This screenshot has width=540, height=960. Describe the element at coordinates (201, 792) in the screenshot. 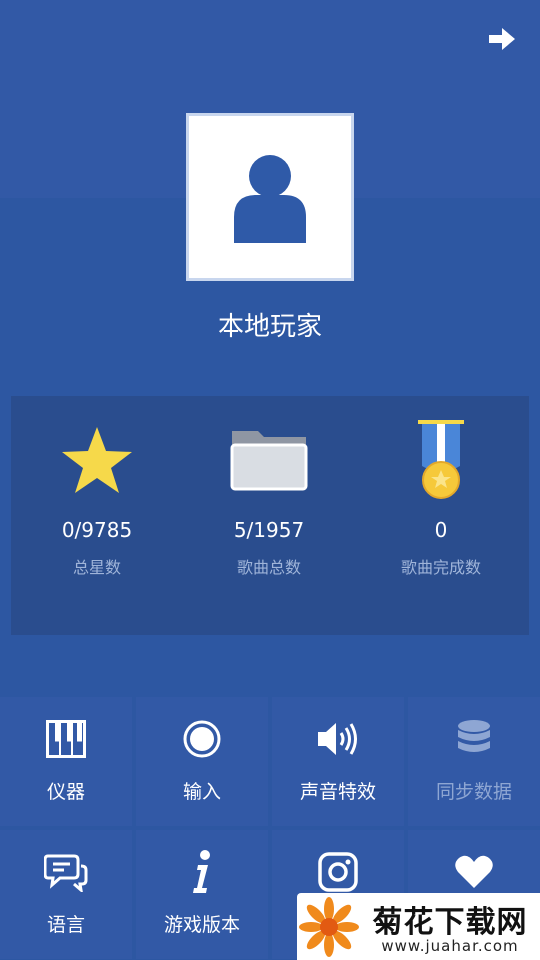

I see `menu-label: 输入` at that location.